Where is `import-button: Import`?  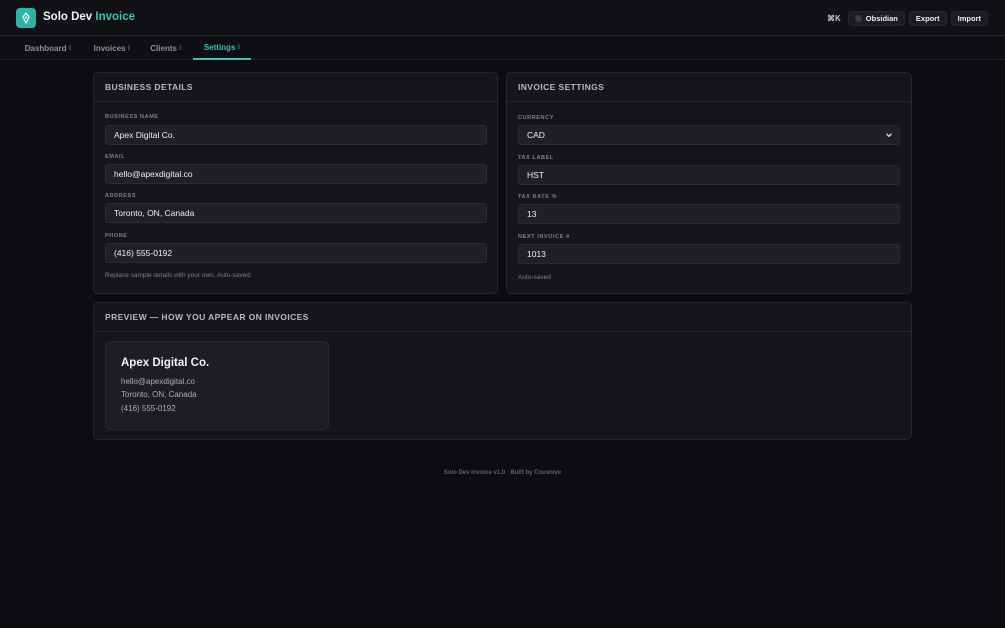 import-button: Import is located at coordinates (969, 18).